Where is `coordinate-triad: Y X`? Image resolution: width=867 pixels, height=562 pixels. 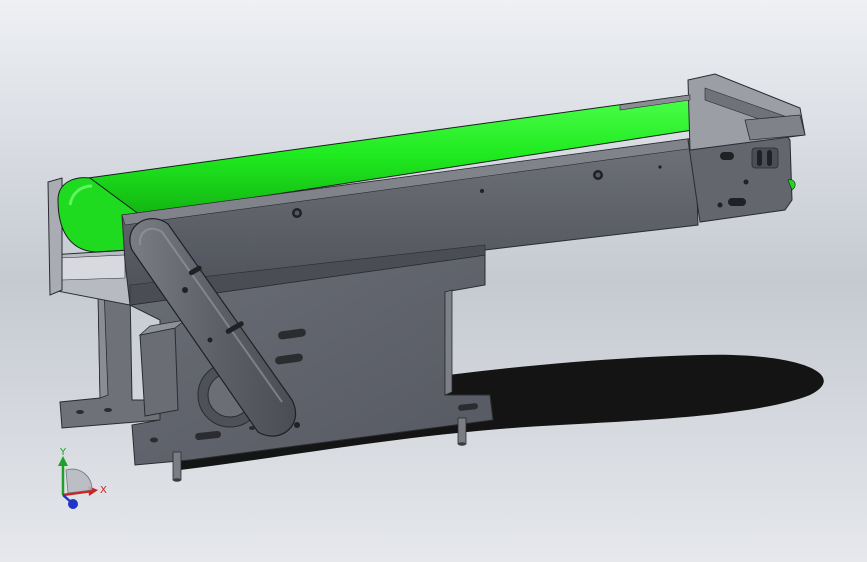 coordinate-triad: Y X is located at coordinates (82, 478).